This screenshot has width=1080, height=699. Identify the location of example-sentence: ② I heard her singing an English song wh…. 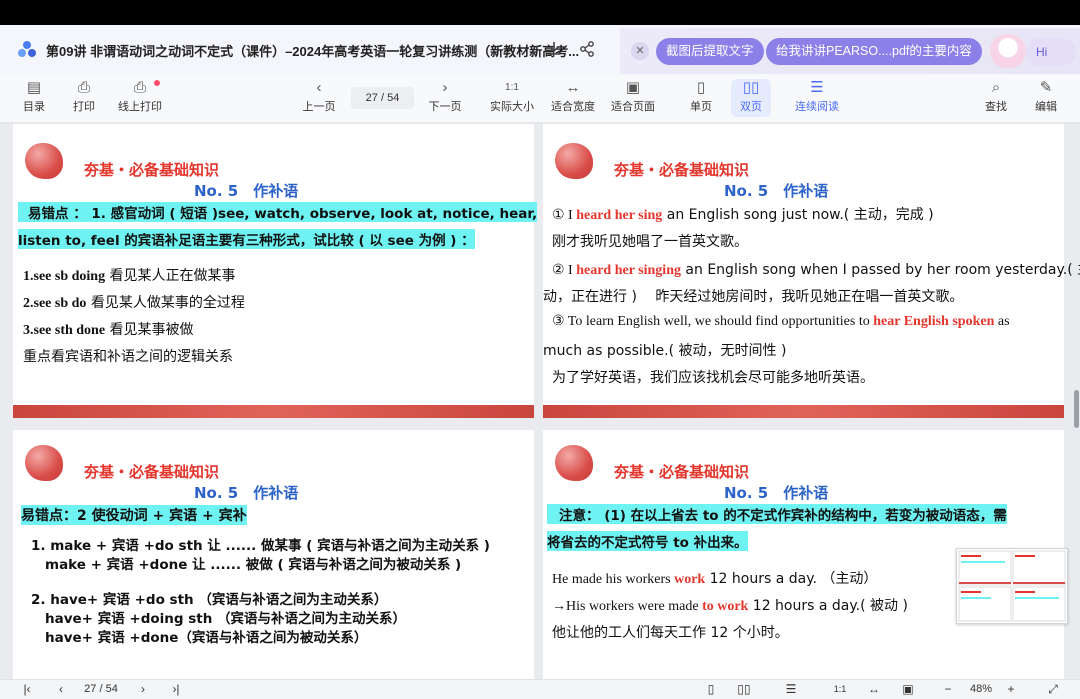
(816, 270).